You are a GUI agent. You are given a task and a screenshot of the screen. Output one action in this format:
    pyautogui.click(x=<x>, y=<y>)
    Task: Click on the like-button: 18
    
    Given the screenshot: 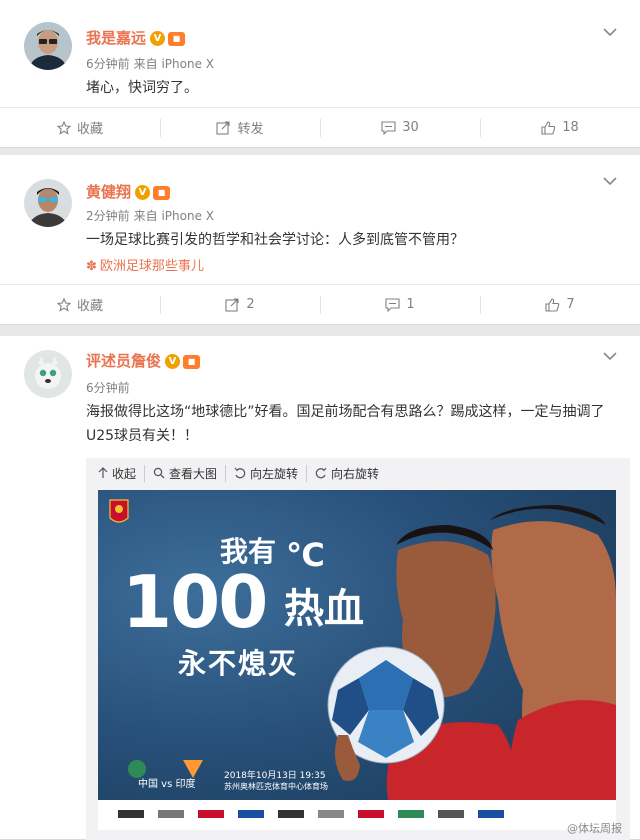 What is the action you would take?
    pyautogui.click(x=560, y=127)
    